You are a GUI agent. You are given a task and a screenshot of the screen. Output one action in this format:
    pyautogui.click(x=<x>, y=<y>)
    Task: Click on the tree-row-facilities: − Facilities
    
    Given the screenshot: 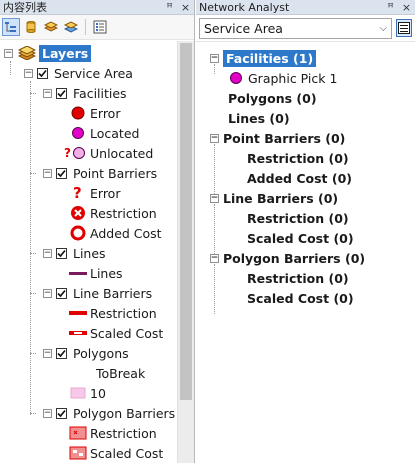 What is the action you would take?
    pyautogui.click(x=85, y=93)
    